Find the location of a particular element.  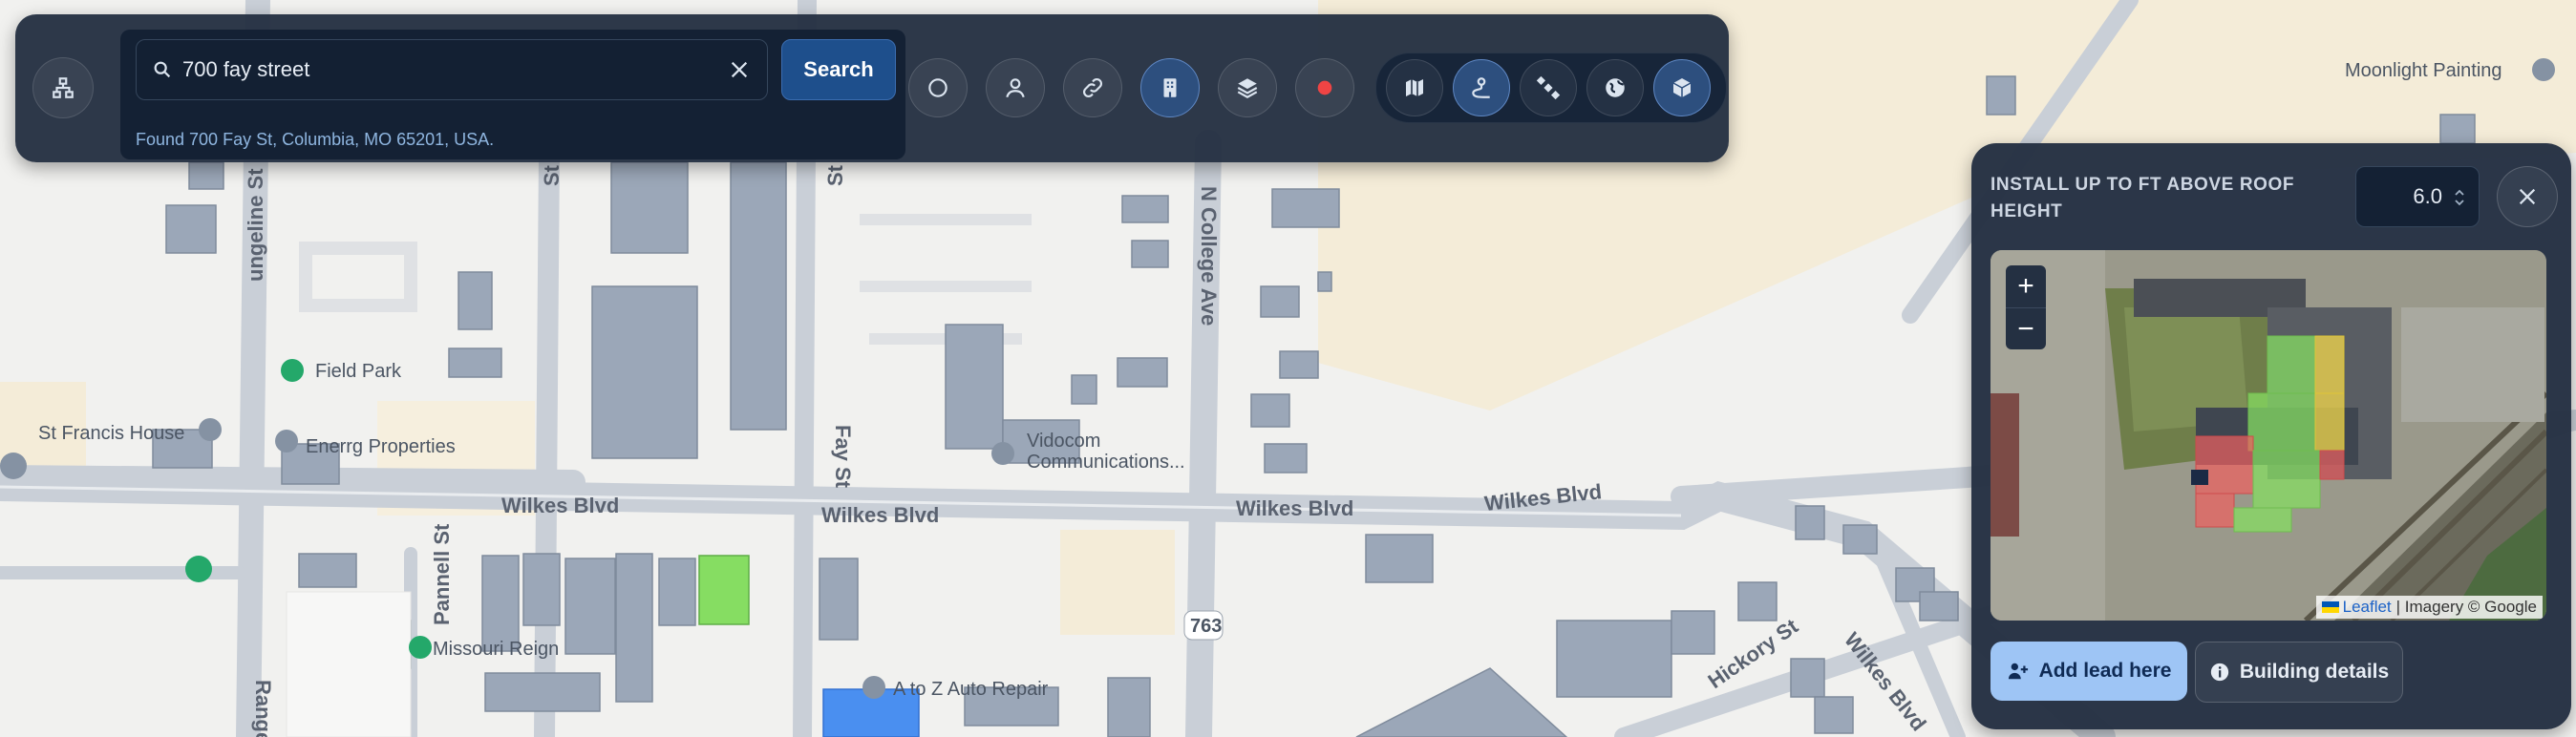

route-icon is located at coordinates (1481, 87).